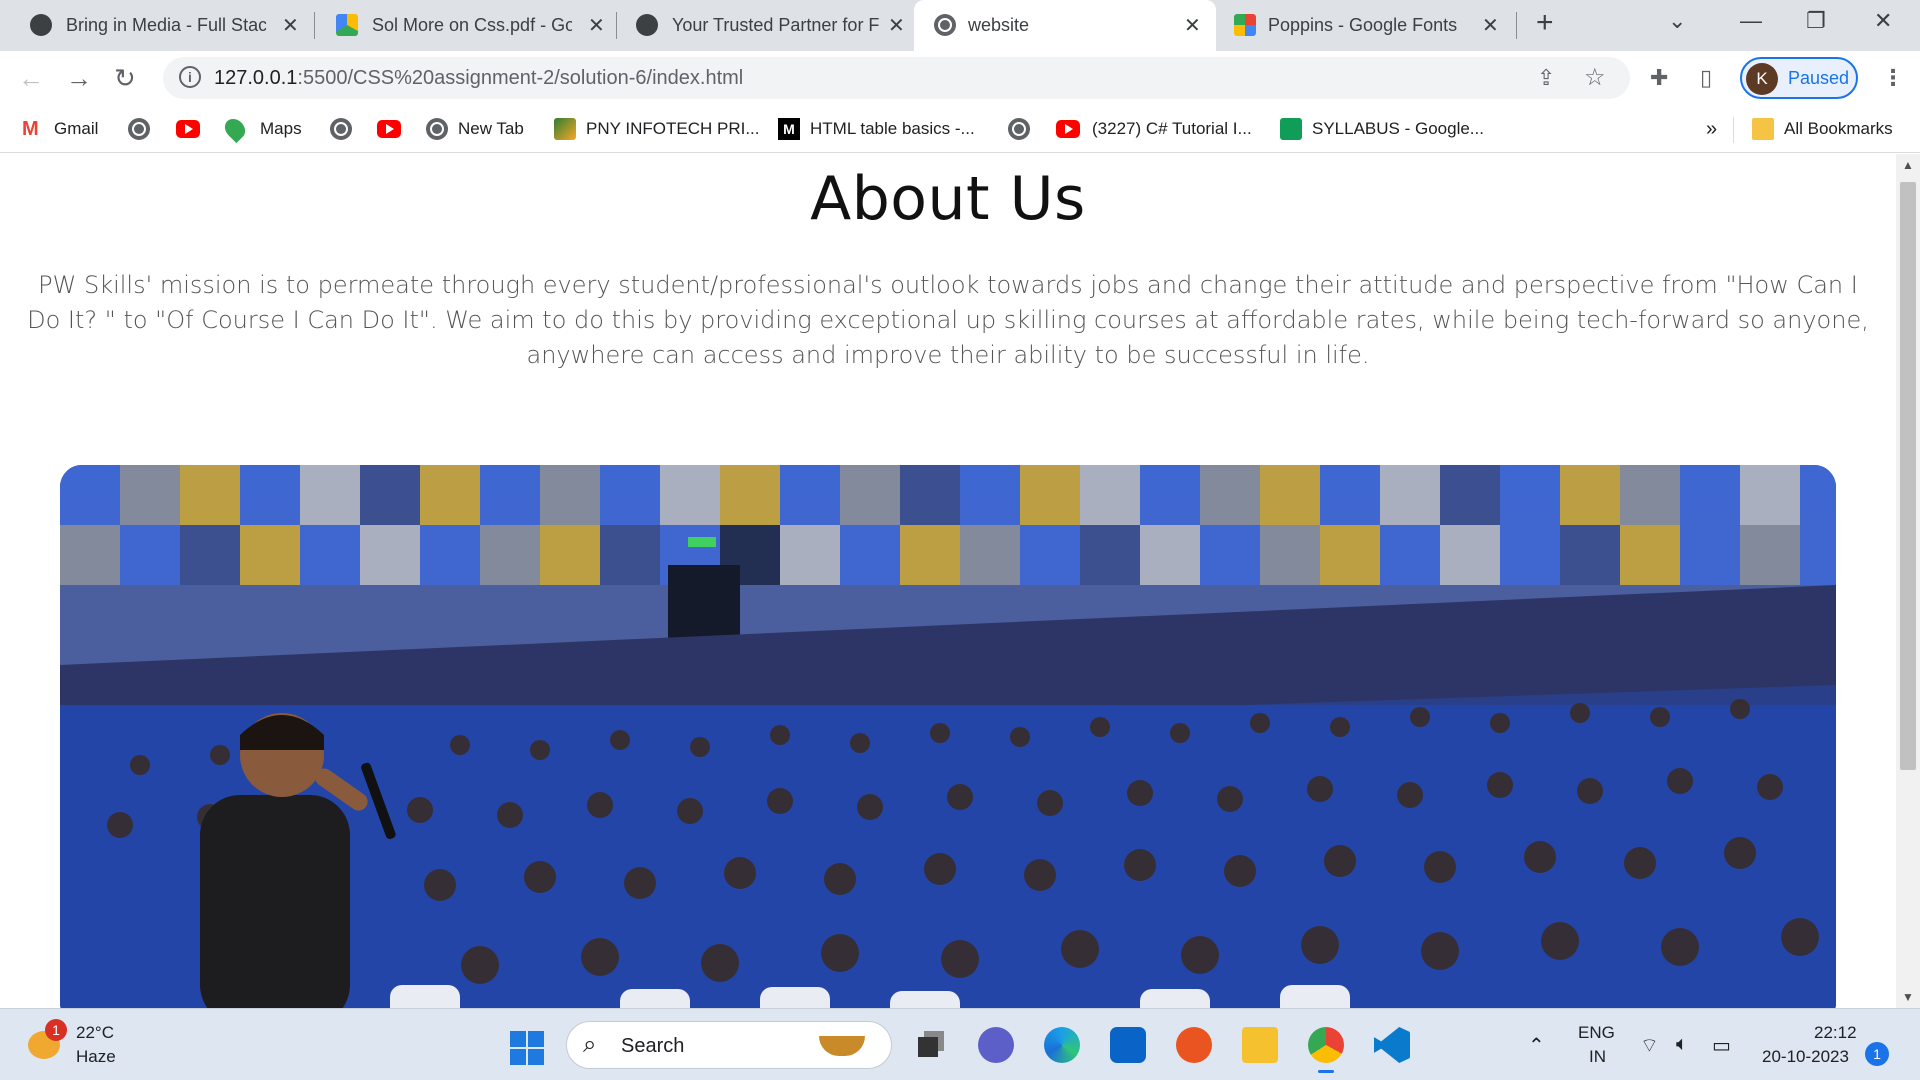  What do you see at coordinates (56, 1030) in the screenshot?
I see `weather-badge: 1` at bounding box center [56, 1030].